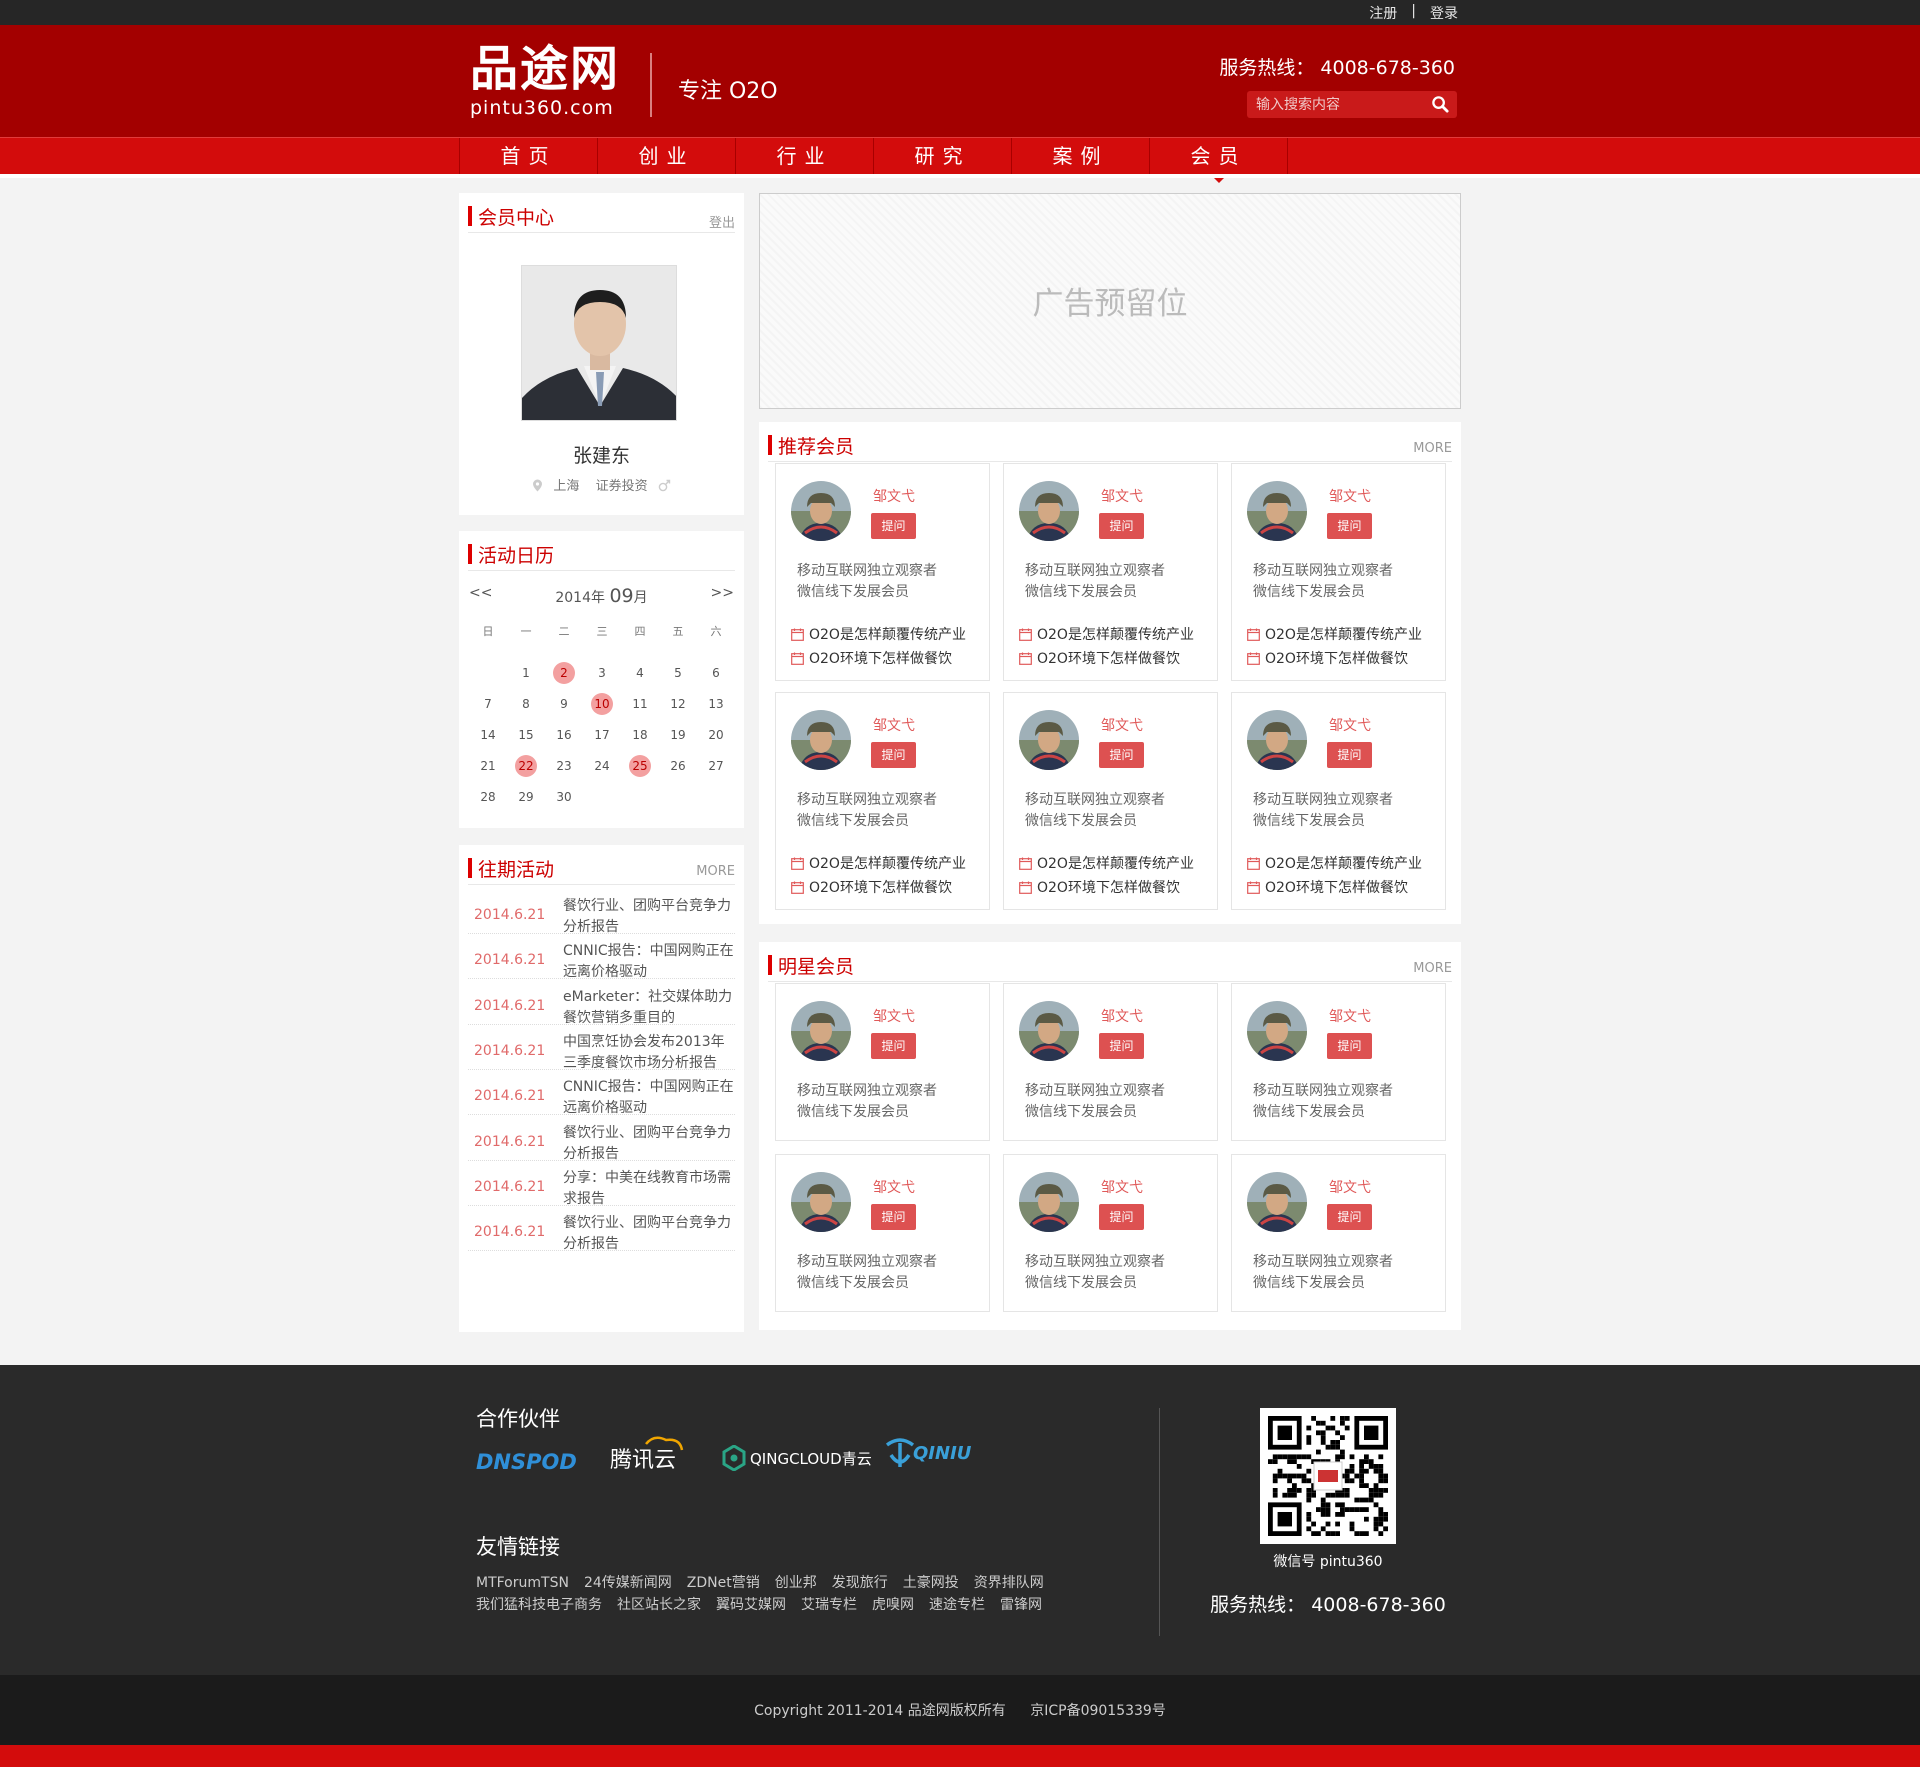  Describe the element at coordinates (751, 1605) in the screenshot. I see `friend-link: 翼码艾媒网` at that location.